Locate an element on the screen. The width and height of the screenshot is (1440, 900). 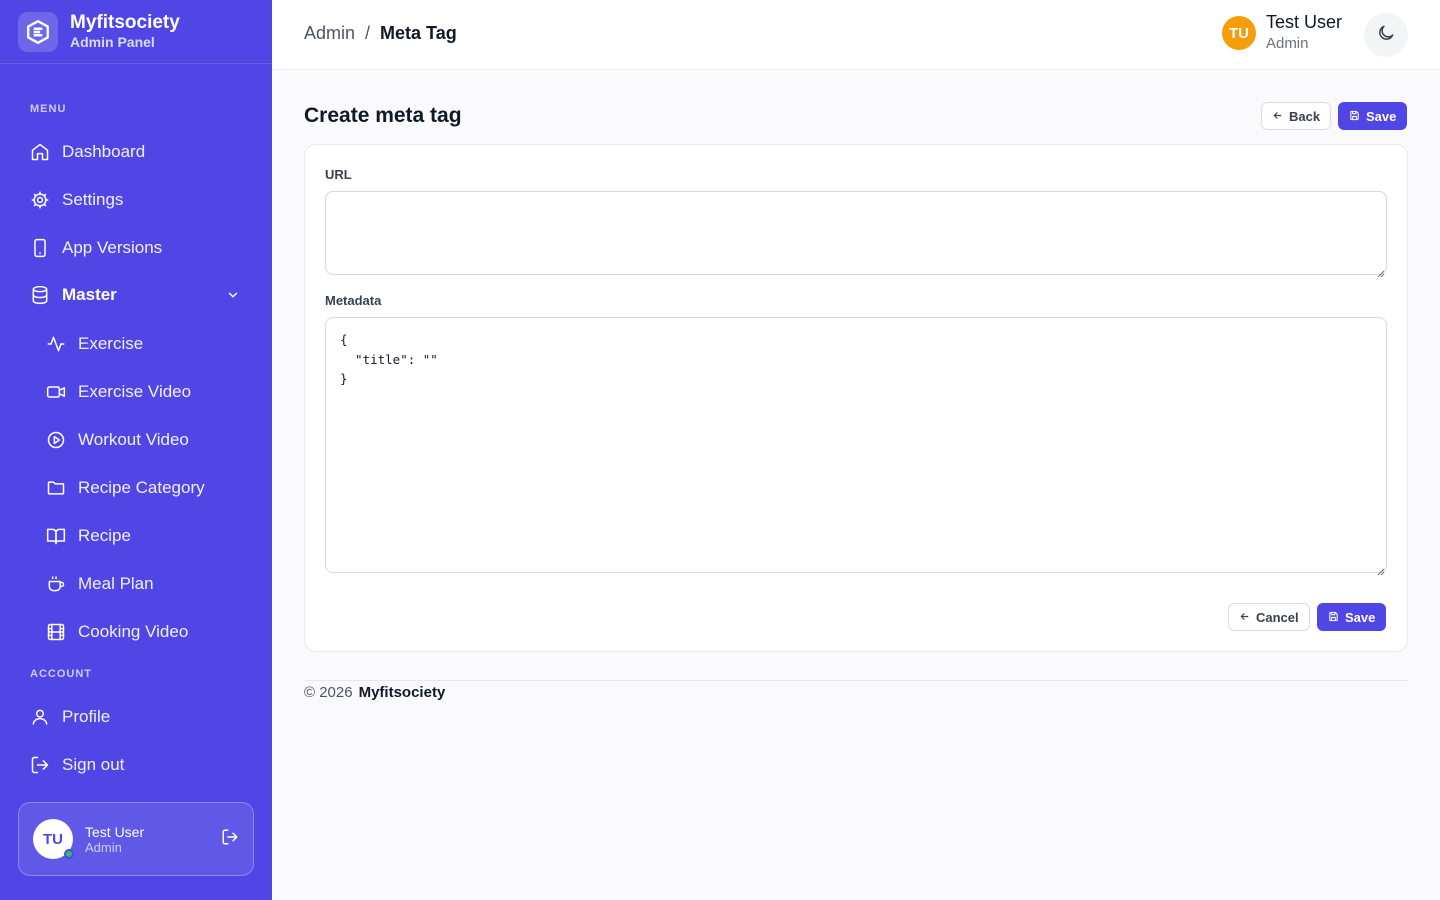
sidebar-item-label: Exercise Video is located at coordinates (135, 391).